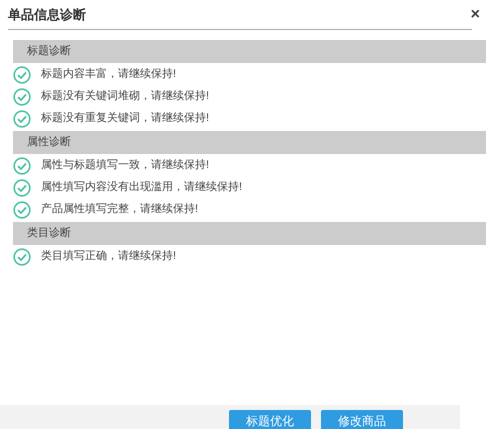  I want to click on diagnosis-message: 标题没有重复关键词，请继续保持!, so click(125, 118).